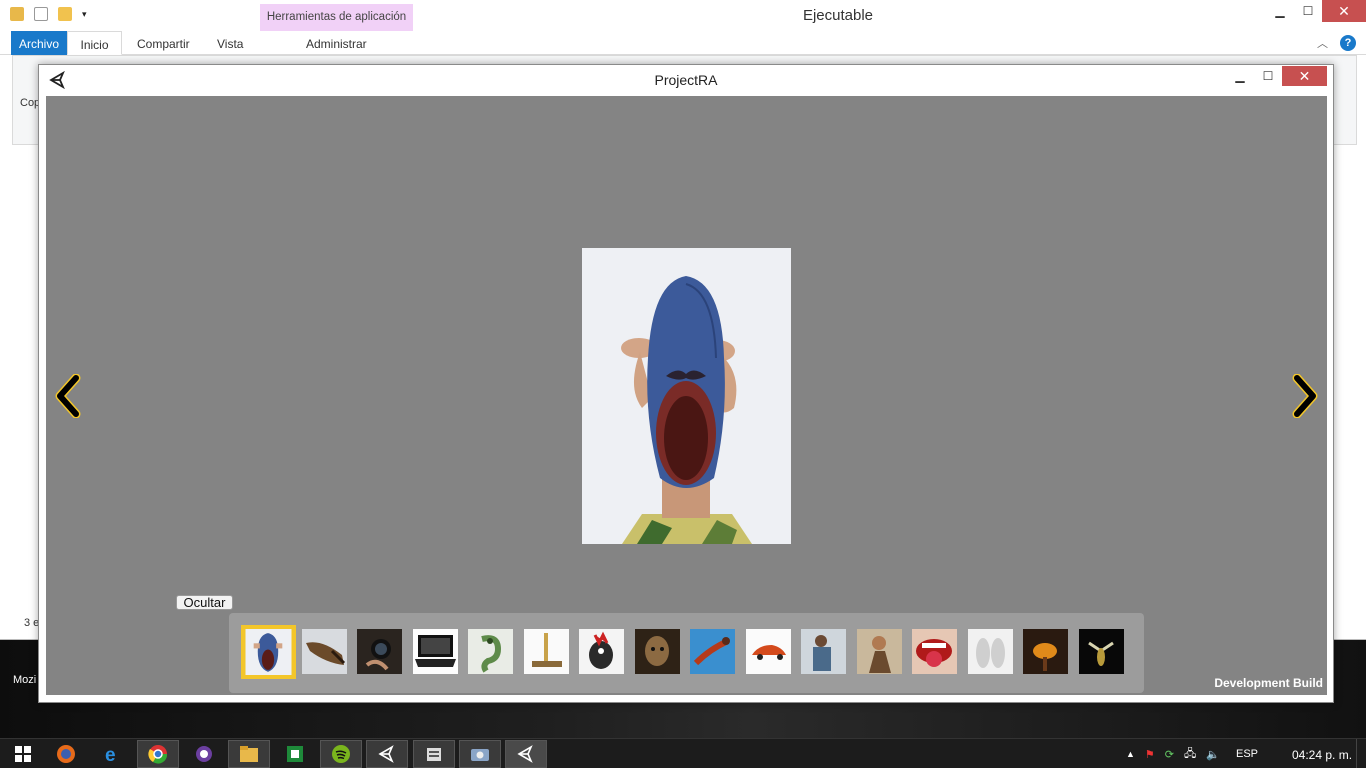 The image size is (1366, 768). I want to click on hide-button: Ocultar, so click(204, 602).